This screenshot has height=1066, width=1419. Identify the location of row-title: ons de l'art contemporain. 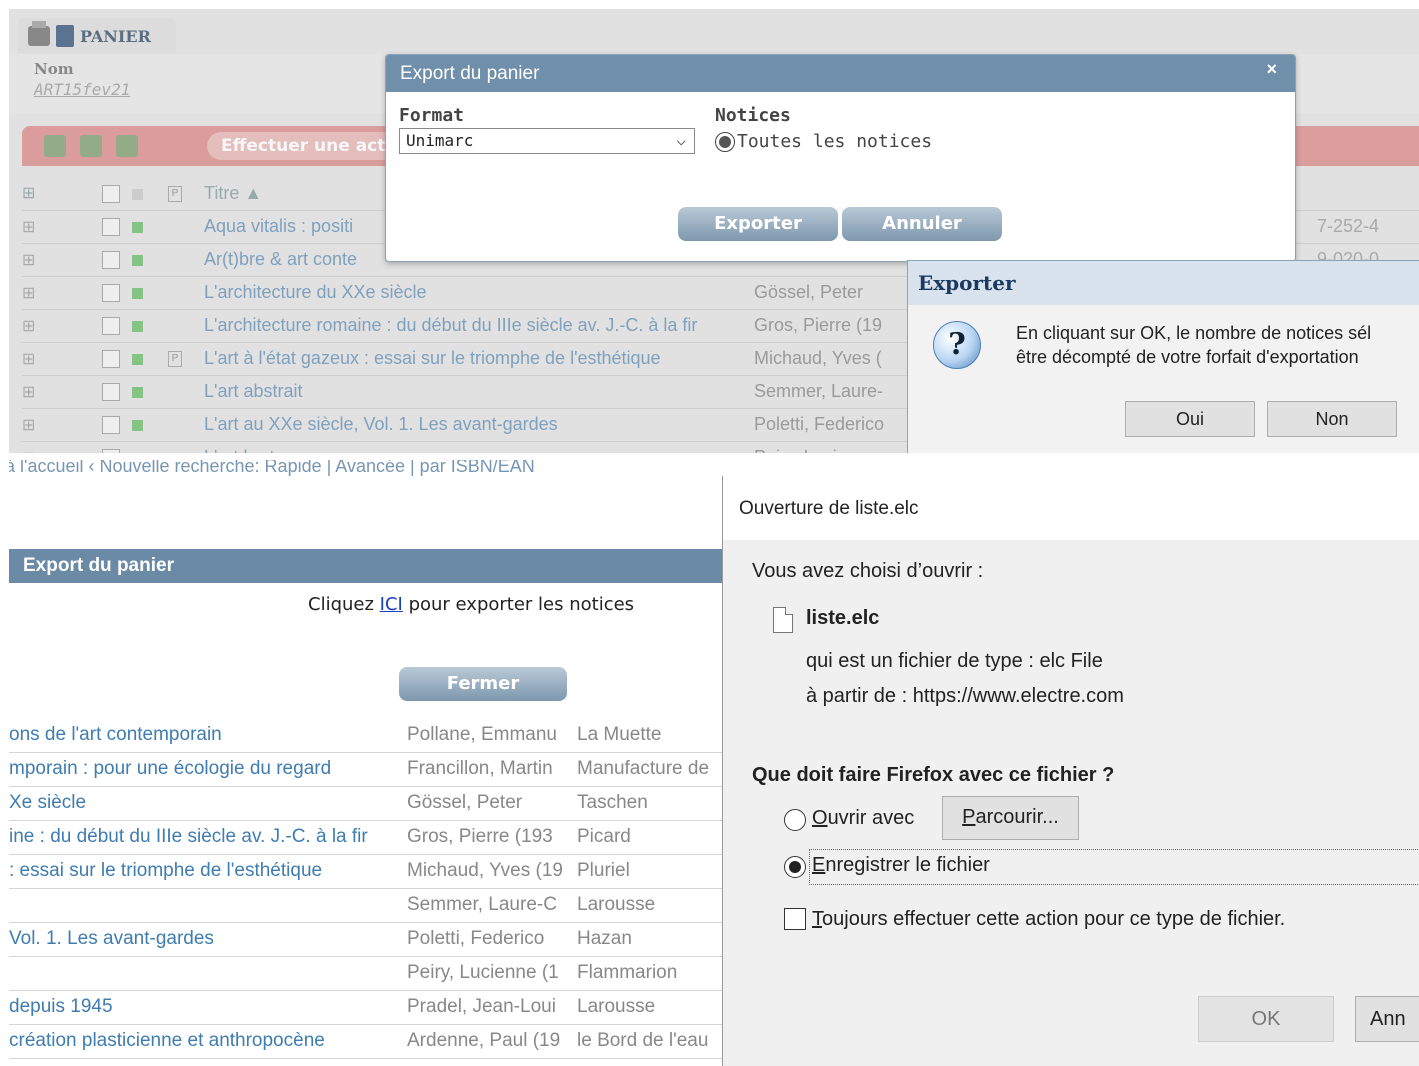
(208, 735).